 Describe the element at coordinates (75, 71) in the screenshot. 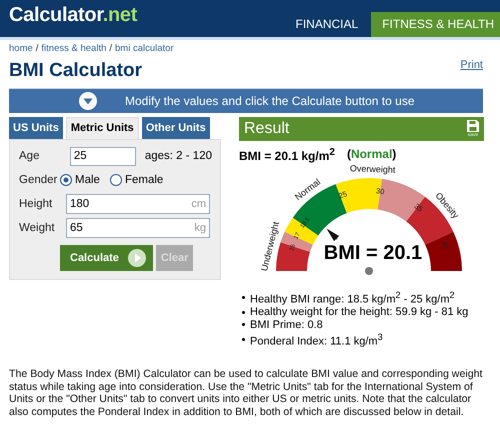

I see `page-title: BMI Calculator` at that location.